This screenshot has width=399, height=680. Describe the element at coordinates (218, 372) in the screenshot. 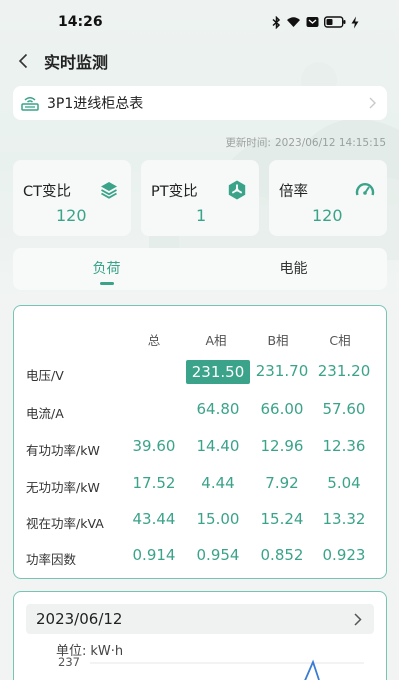

I see `cell-voltage-a: 231.50` at that location.